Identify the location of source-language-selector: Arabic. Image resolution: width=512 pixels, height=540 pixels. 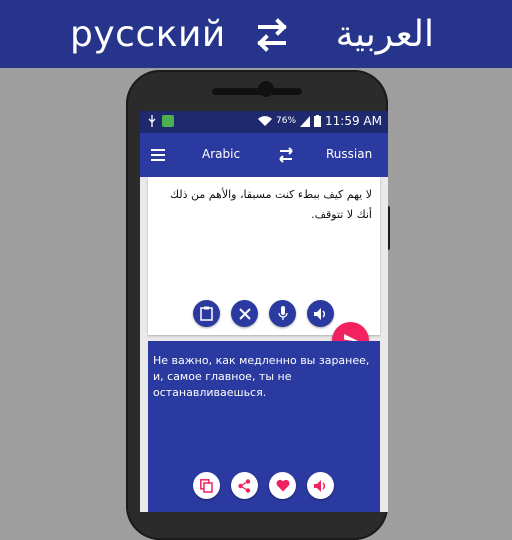
(221, 154).